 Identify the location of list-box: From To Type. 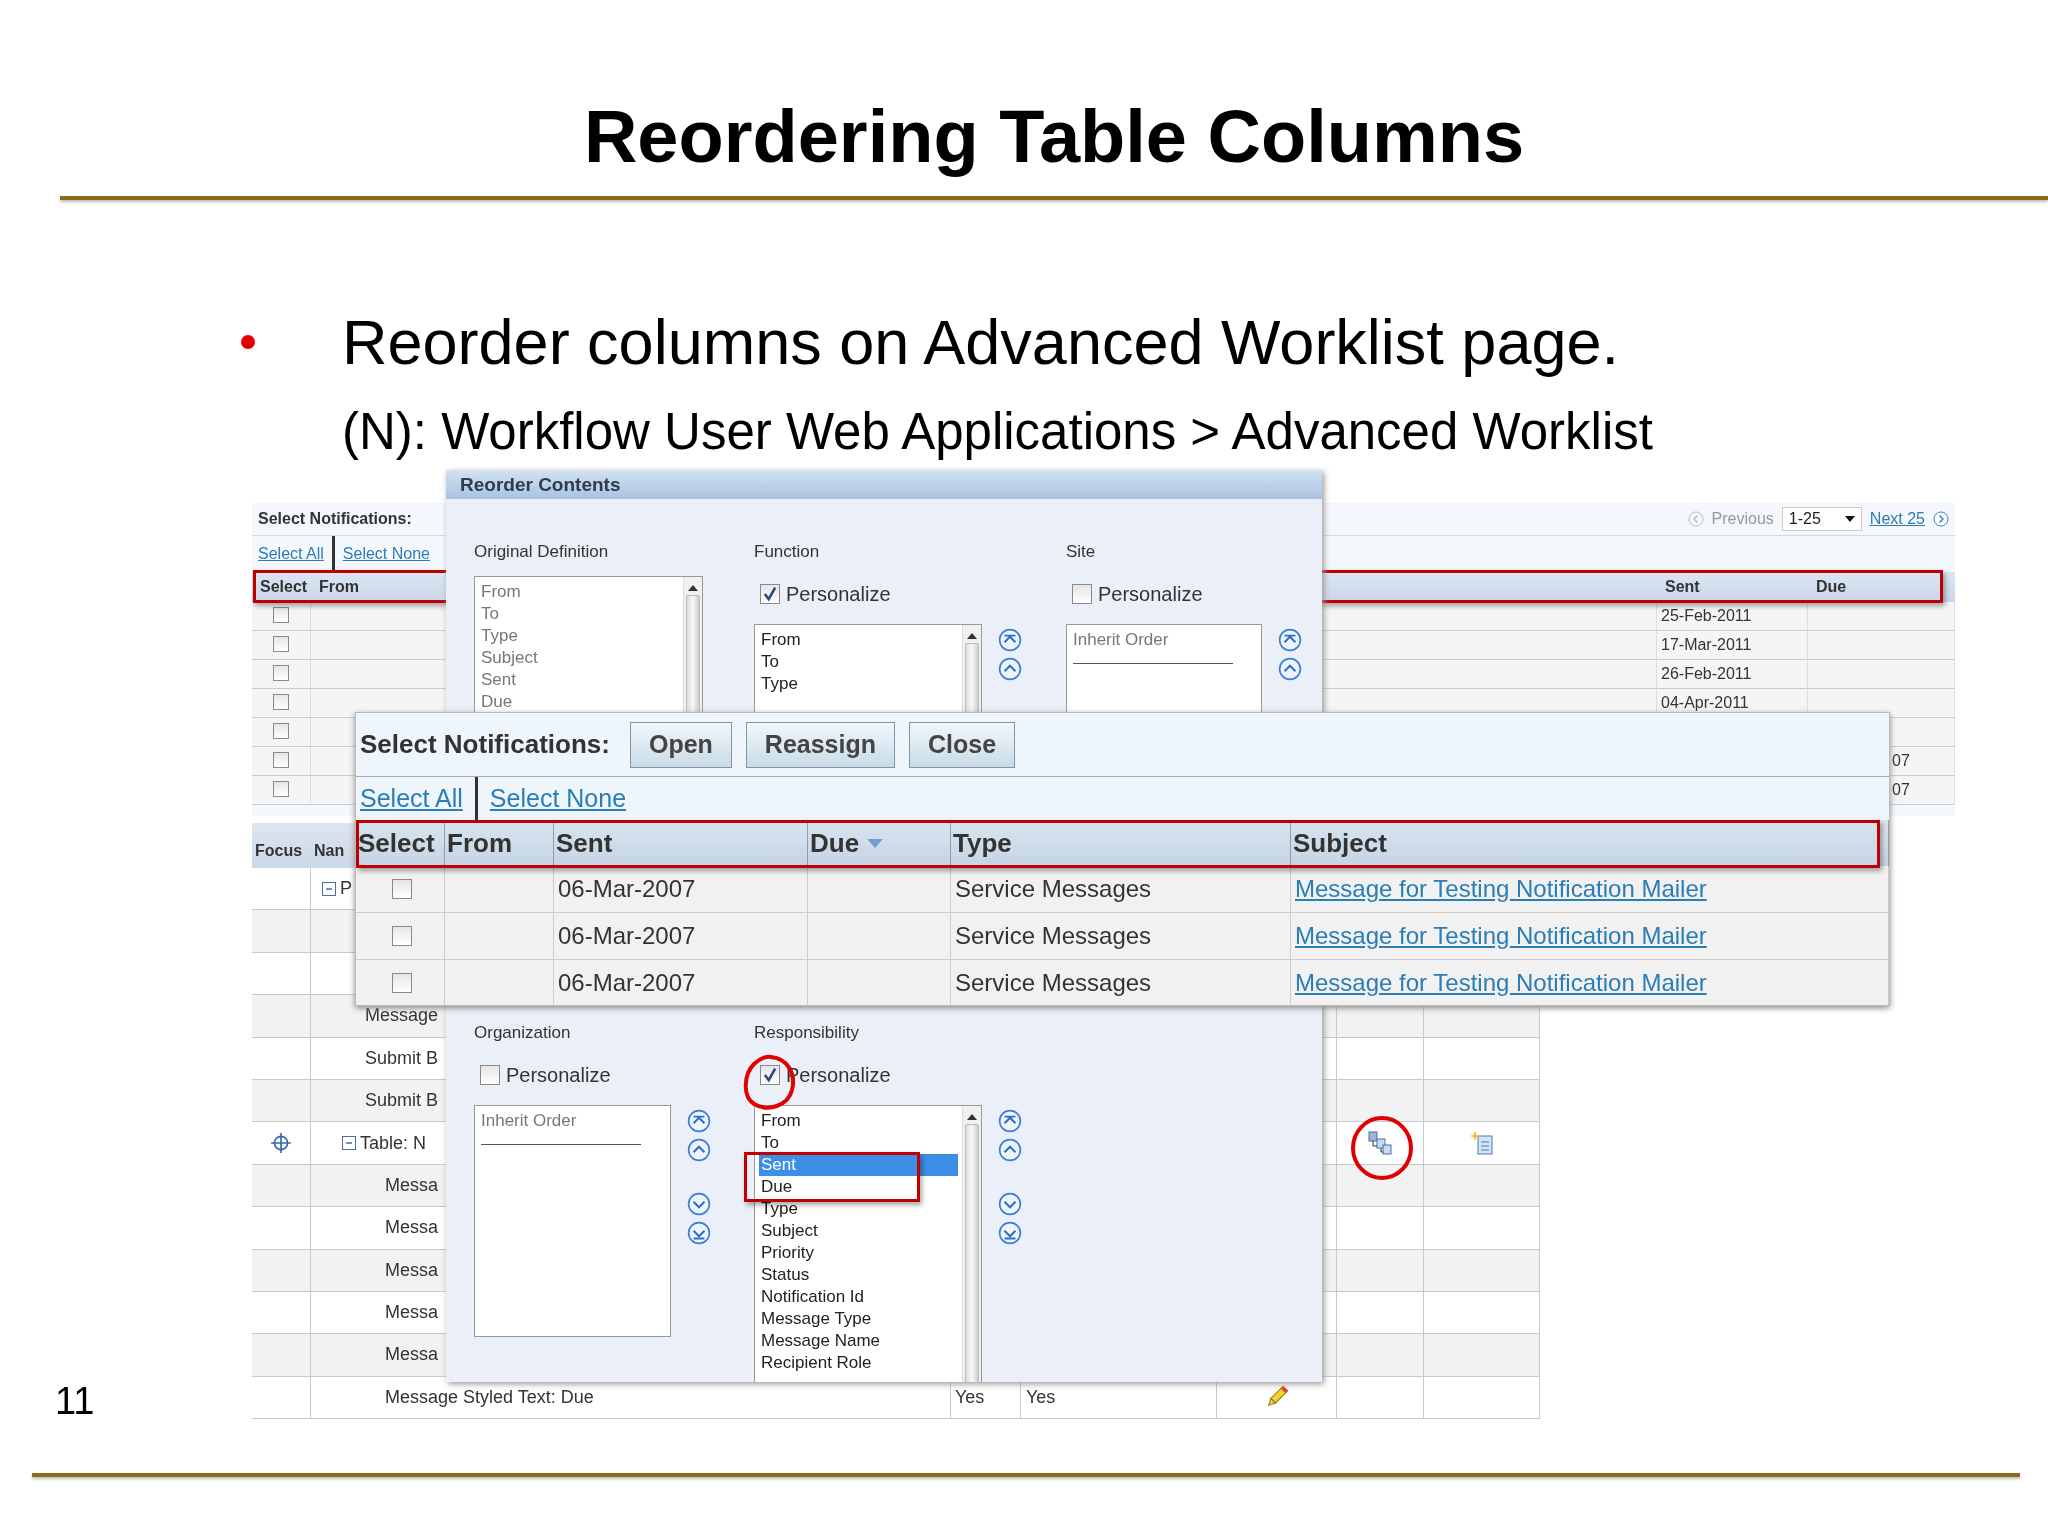
(868, 668).